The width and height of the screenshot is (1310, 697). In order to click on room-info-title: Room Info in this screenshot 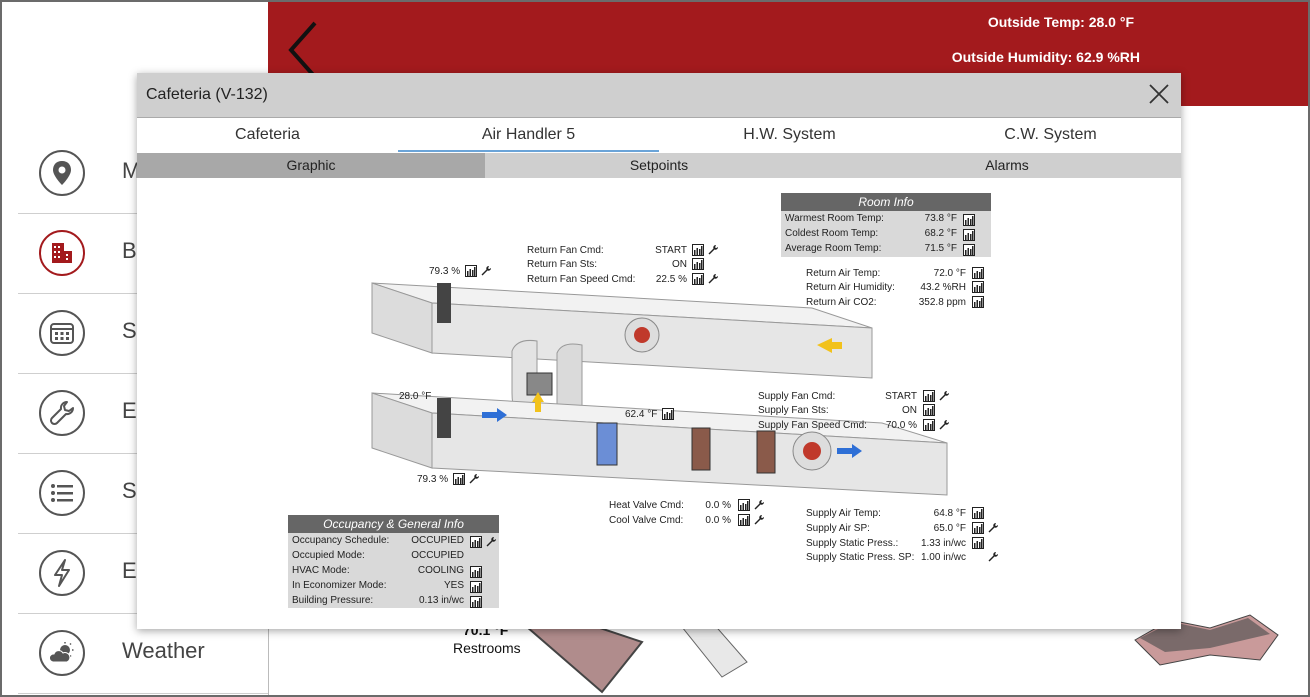, I will do `click(886, 202)`.